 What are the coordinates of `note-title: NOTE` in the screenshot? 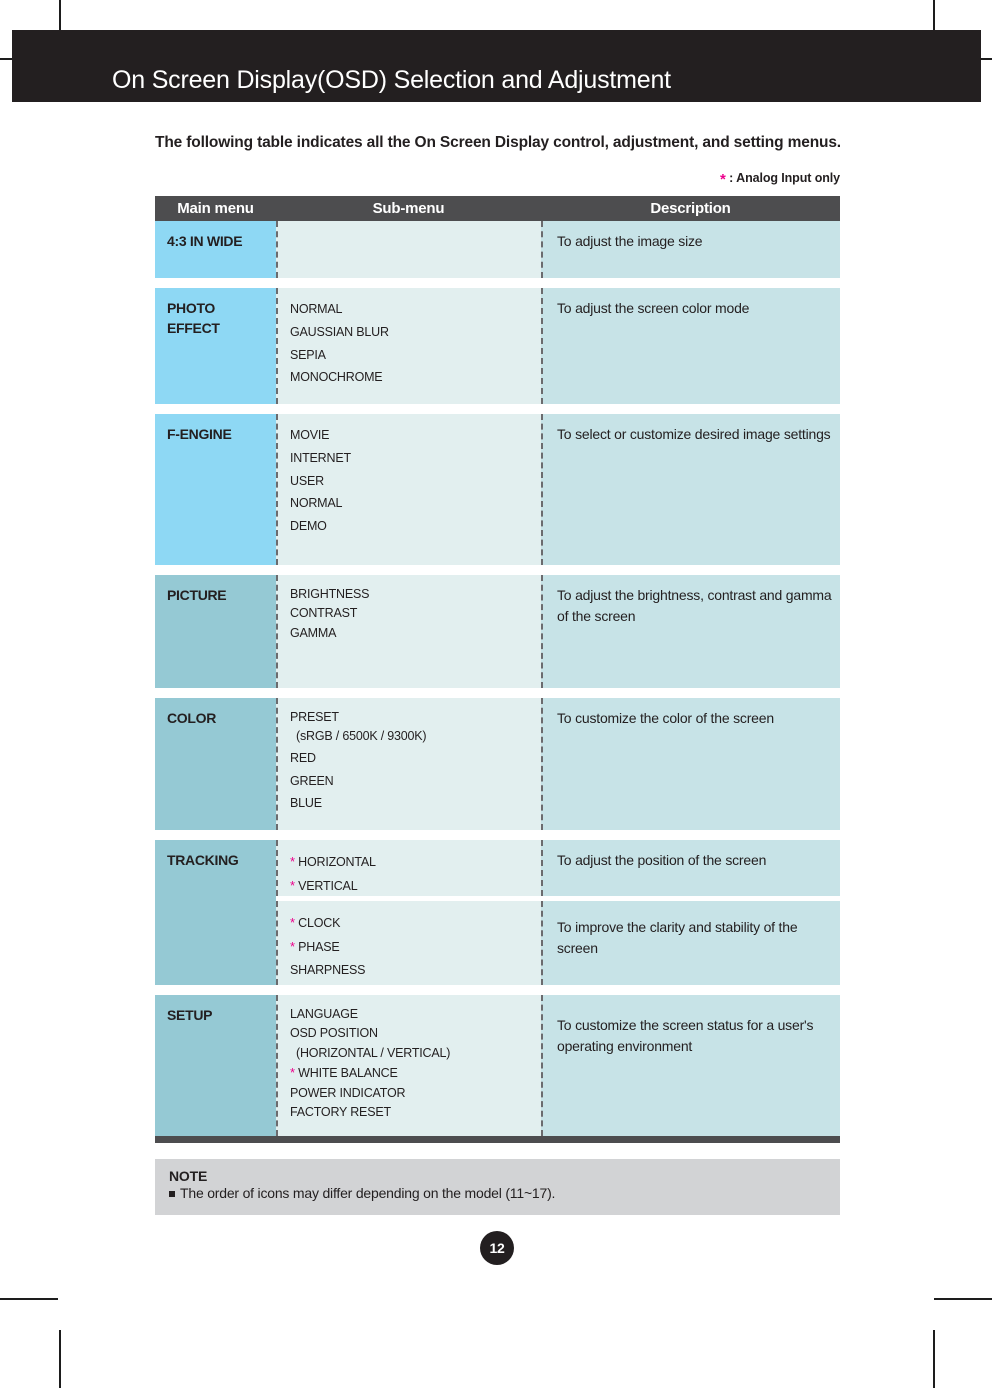 It's located at (188, 1176).